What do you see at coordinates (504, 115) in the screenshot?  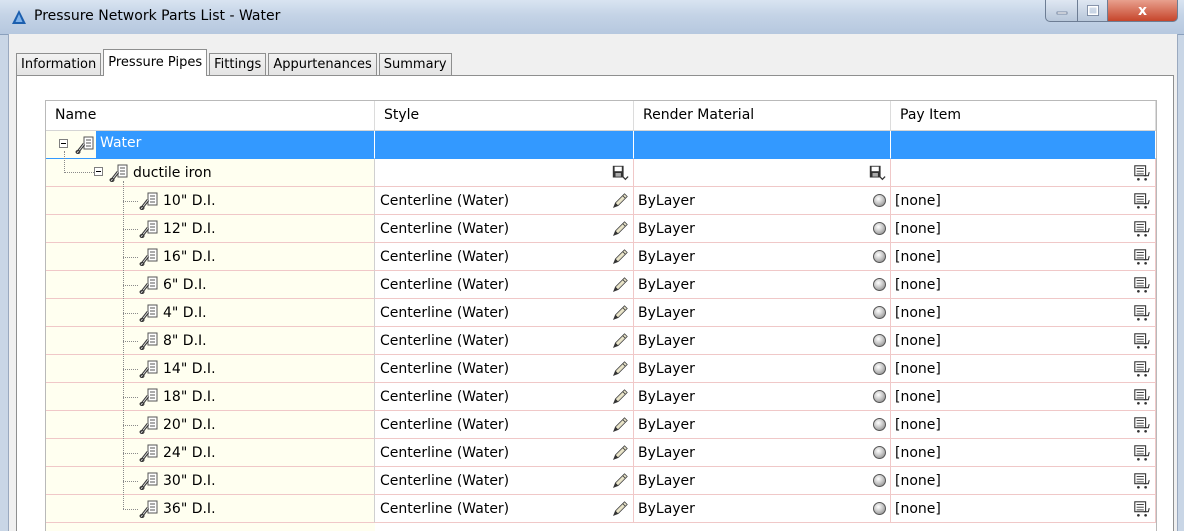 I see `column-header-style: Style` at bounding box center [504, 115].